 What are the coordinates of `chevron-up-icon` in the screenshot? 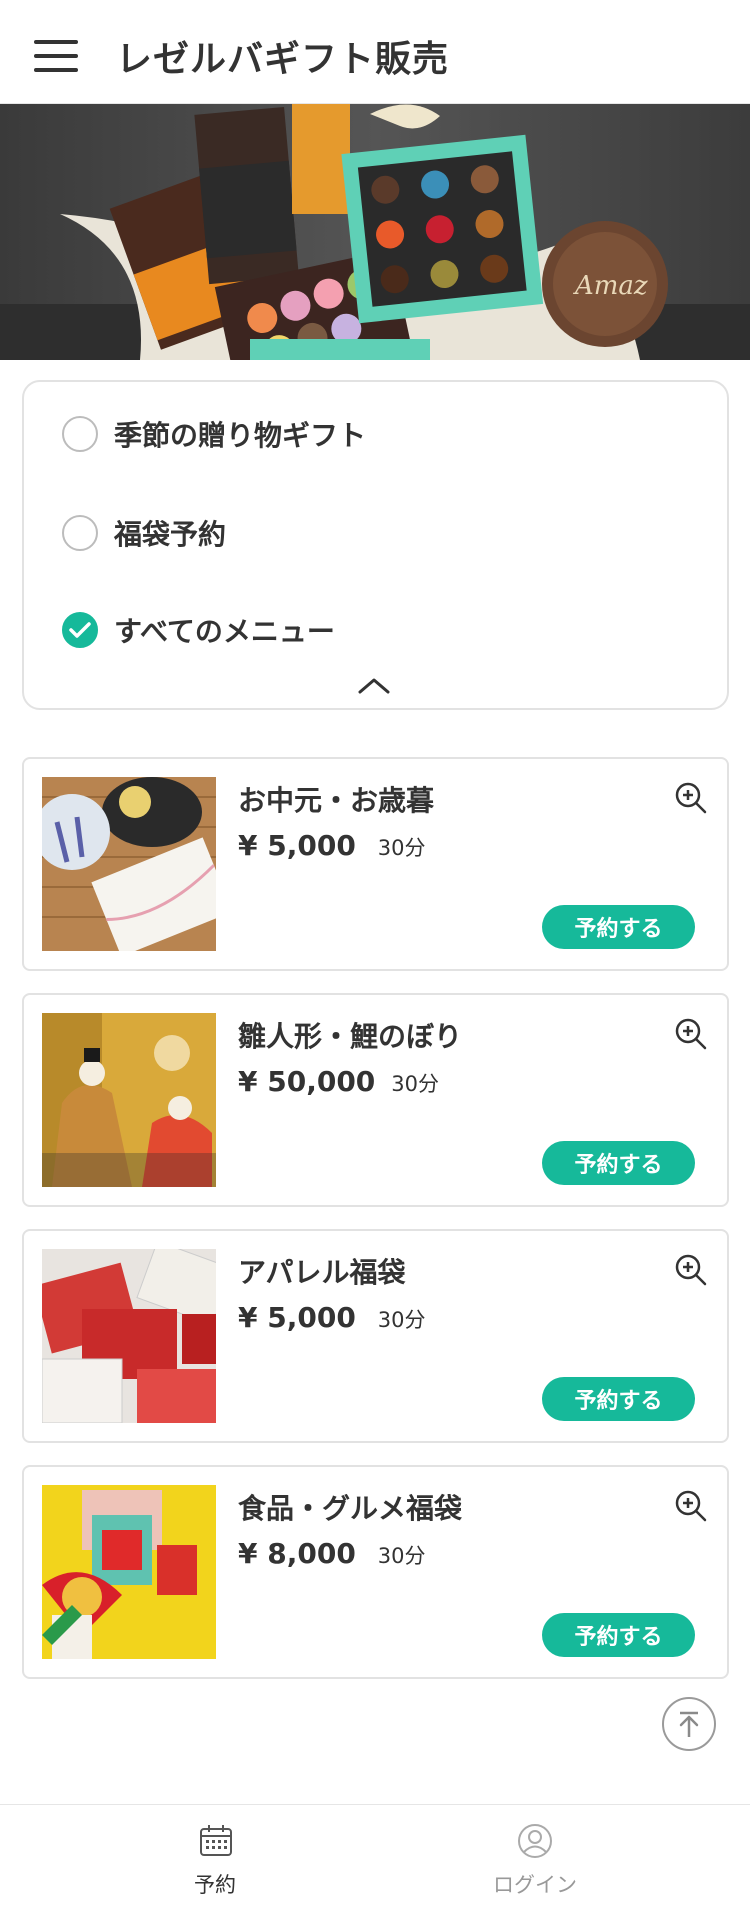 It's located at (374, 686).